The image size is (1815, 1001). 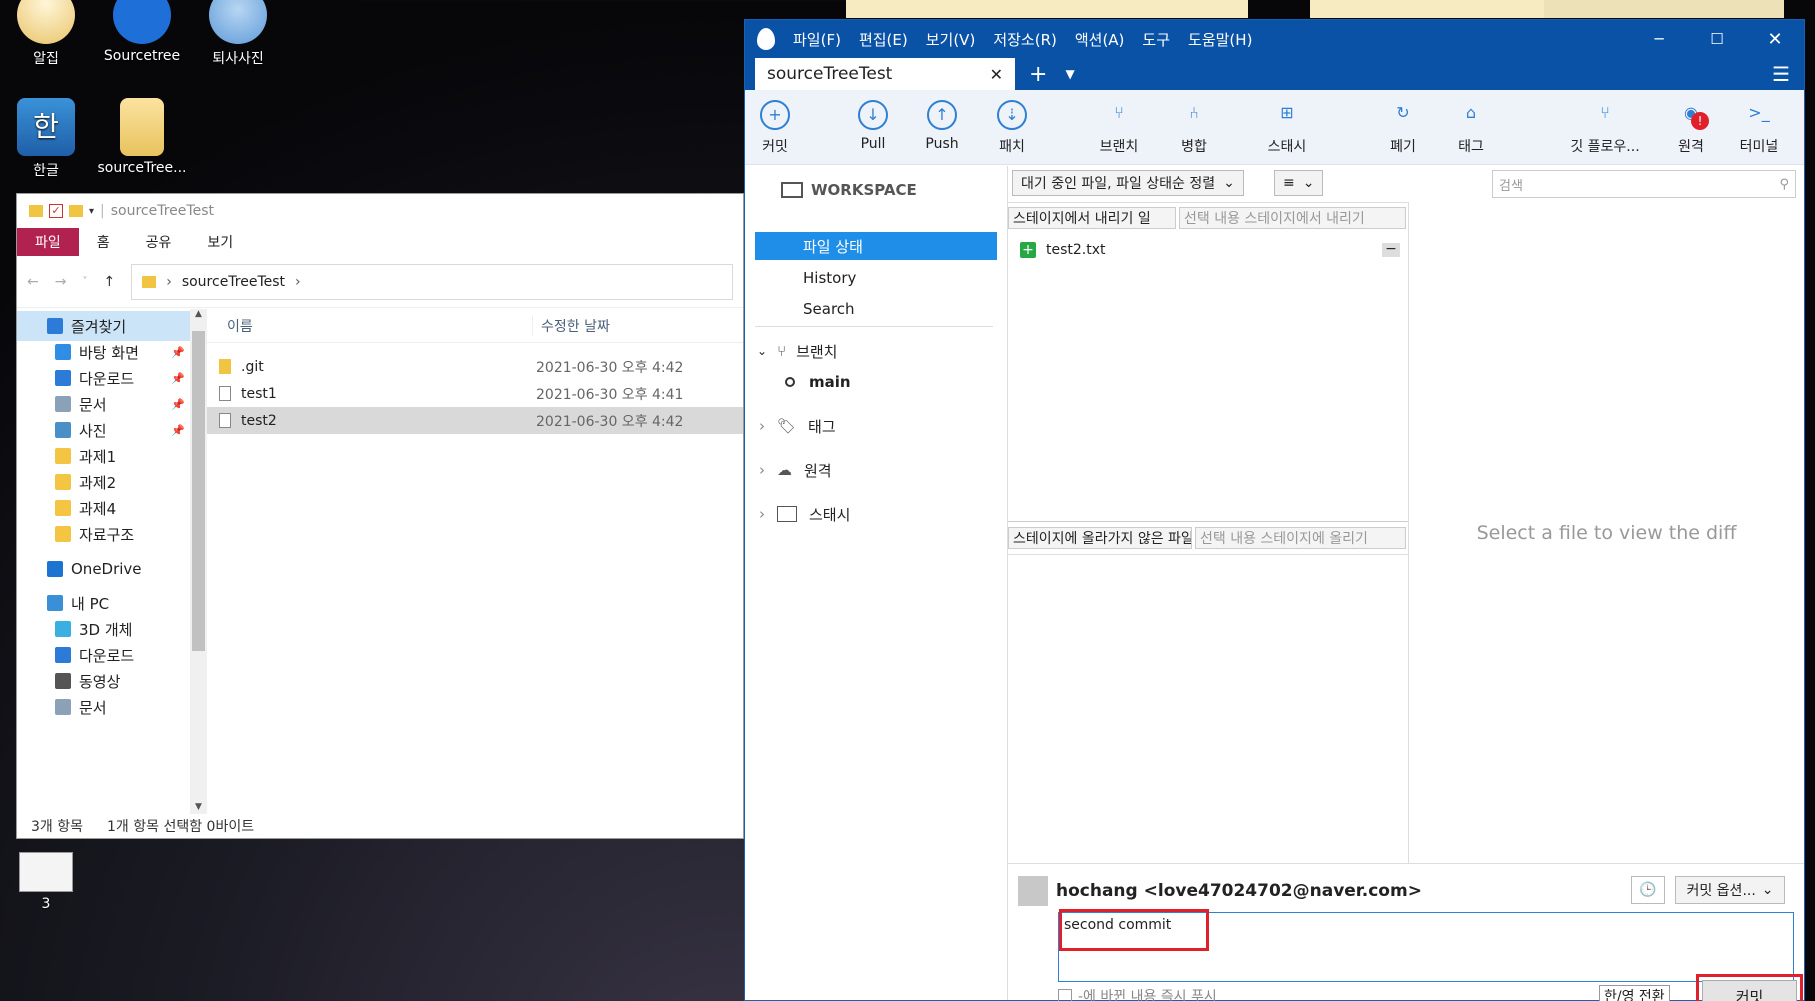 What do you see at coordinates (63, 681) in the screenshot?
I see `video-icon` at bounding box center [63, 681].